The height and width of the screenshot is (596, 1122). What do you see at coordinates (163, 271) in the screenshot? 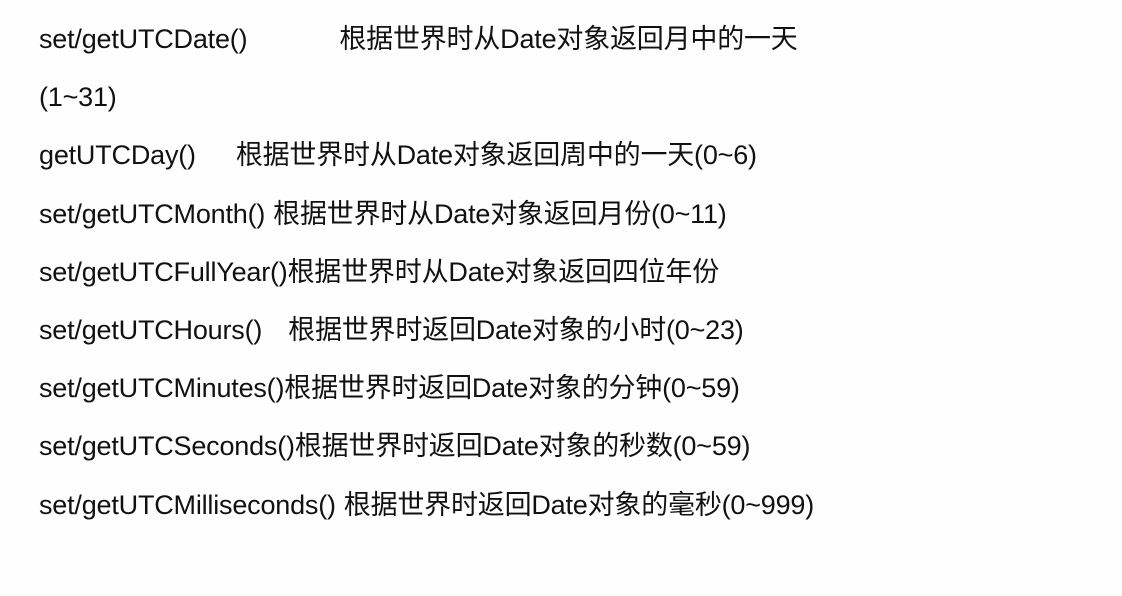
I see `method-name: set/getUTCFullYear()` at bounding box center [163, 271].